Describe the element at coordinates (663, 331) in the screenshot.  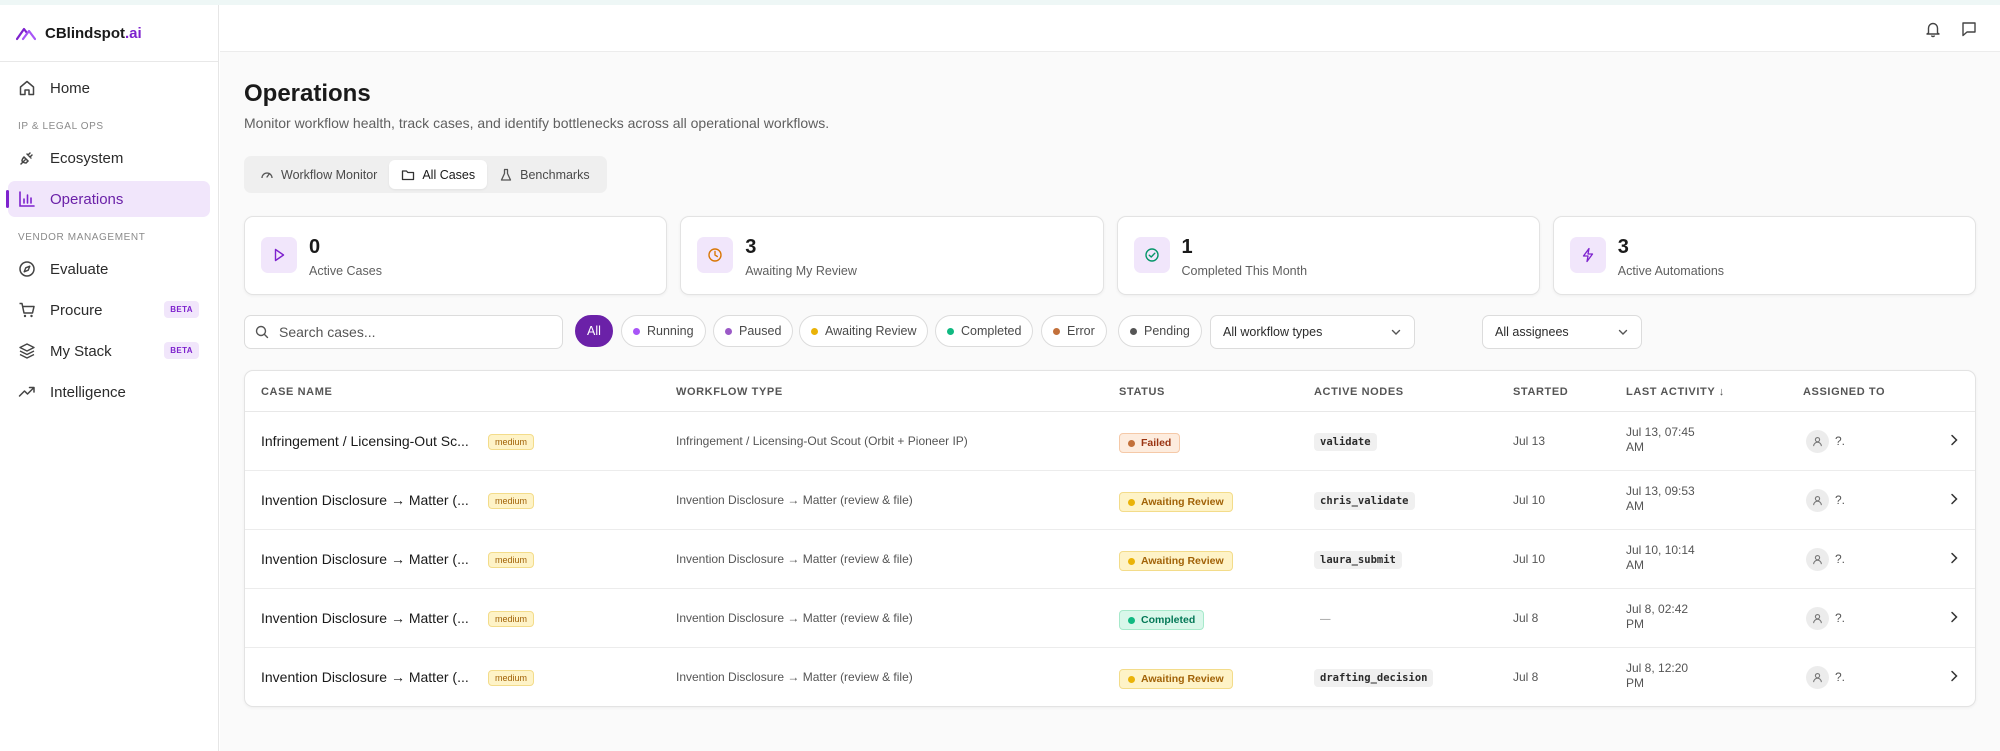
I see `filter-chip-running: Running` at that location.